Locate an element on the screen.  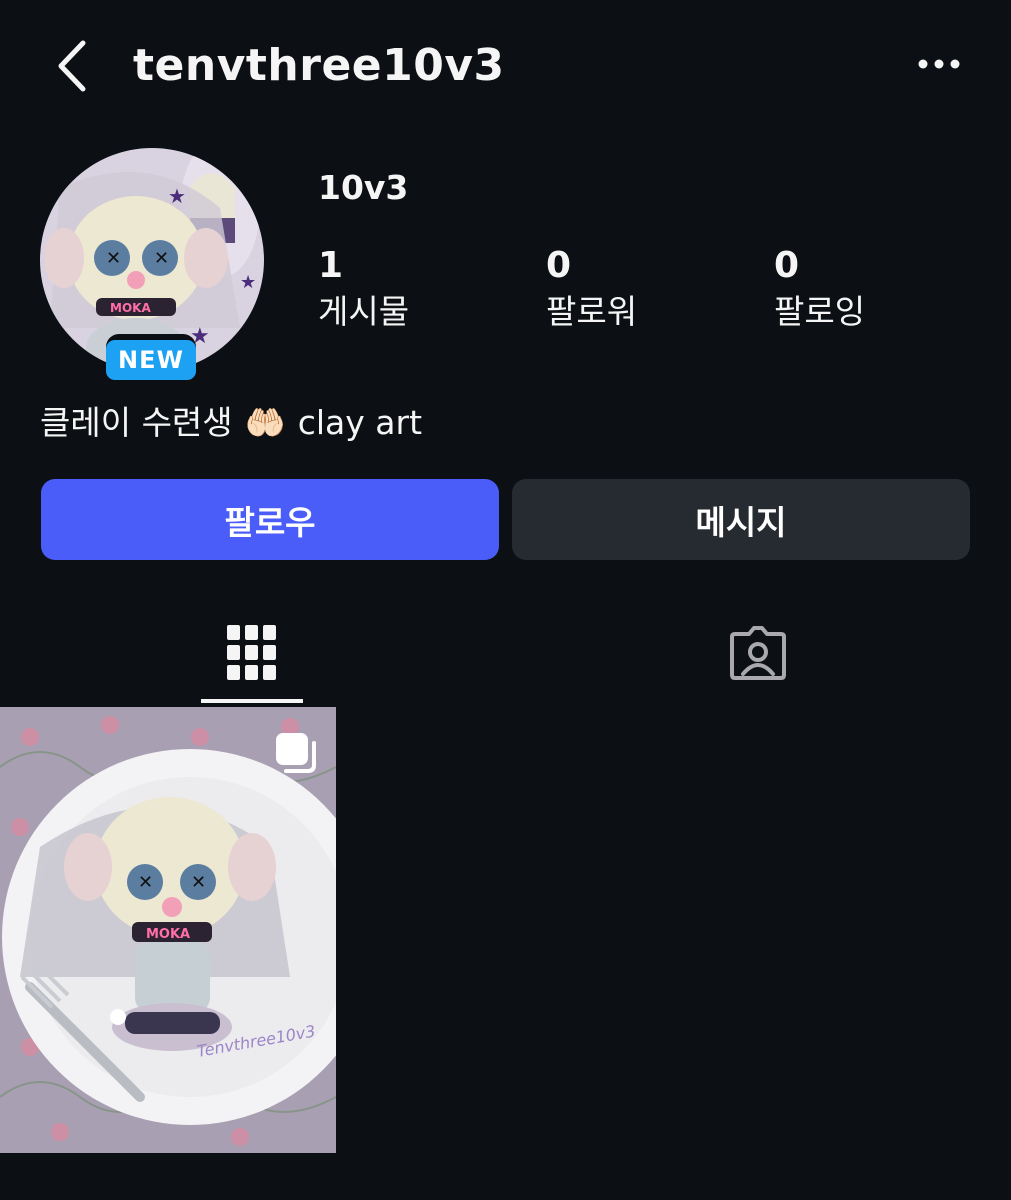
more-horizontal-icon is located at coordinates (939, 64).